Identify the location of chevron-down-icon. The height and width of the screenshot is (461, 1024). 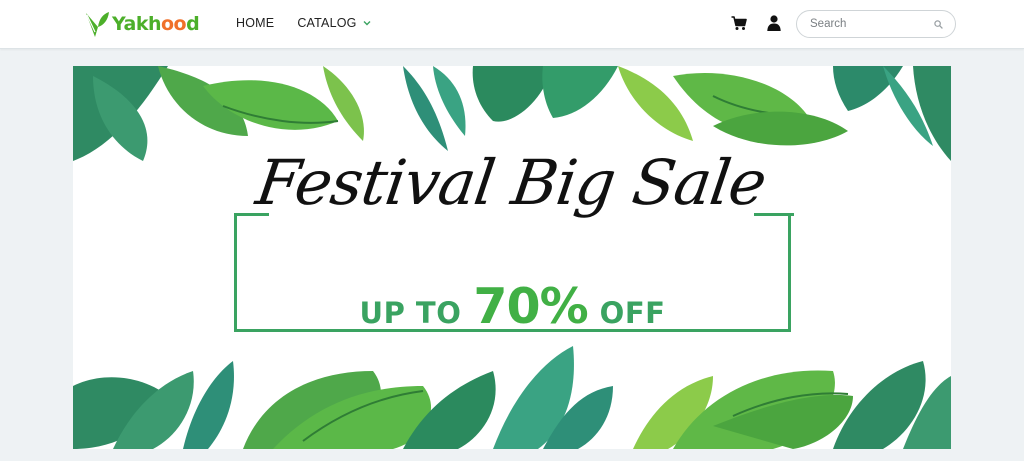
(367, 23).